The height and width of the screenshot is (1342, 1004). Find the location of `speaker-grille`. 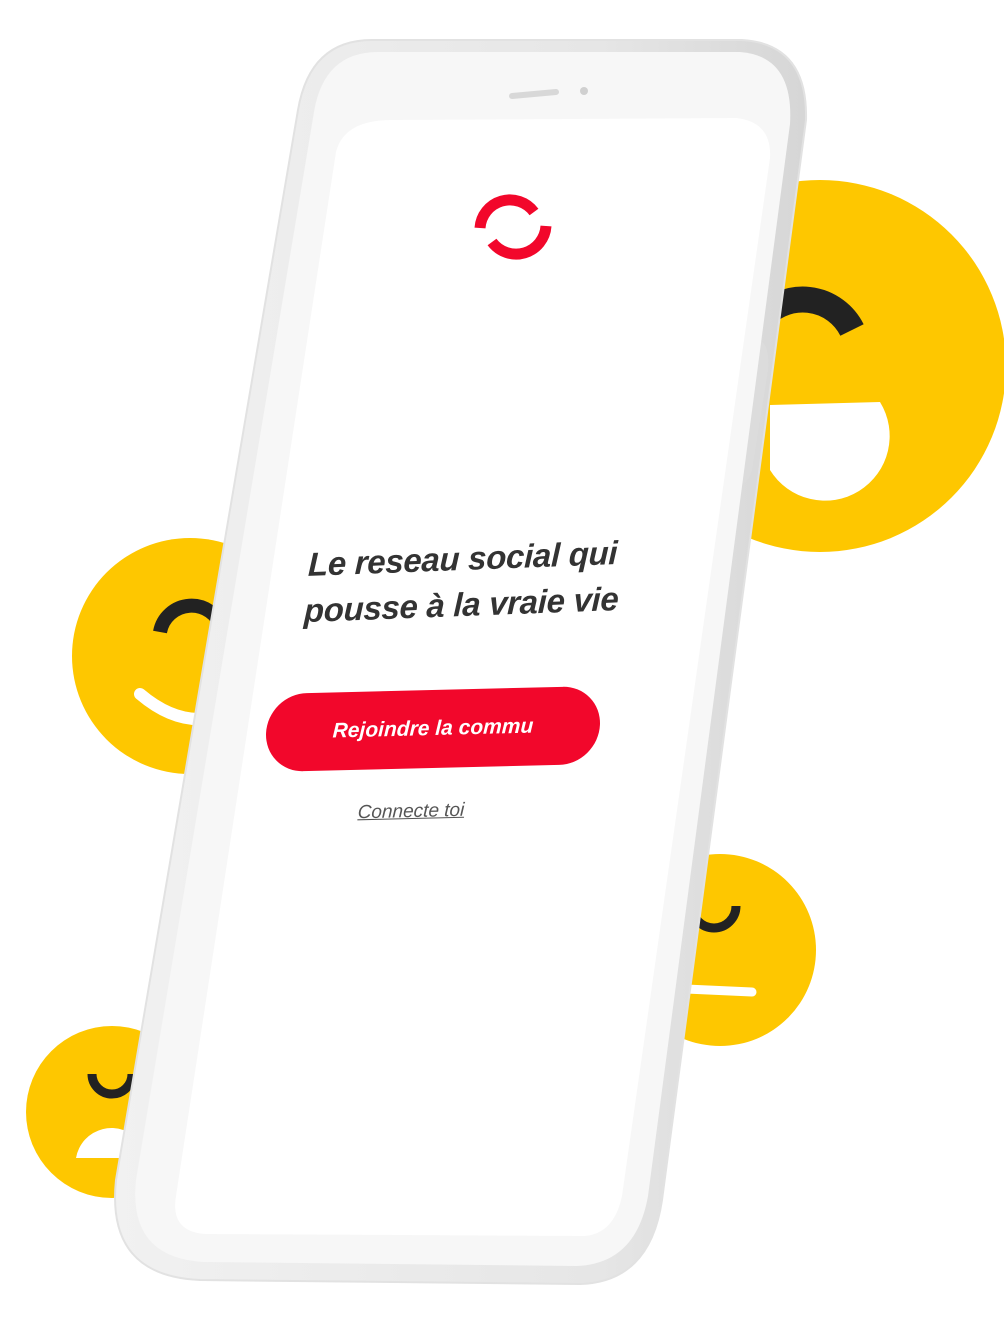

speaker-grille is located at coordinates (534, 94).